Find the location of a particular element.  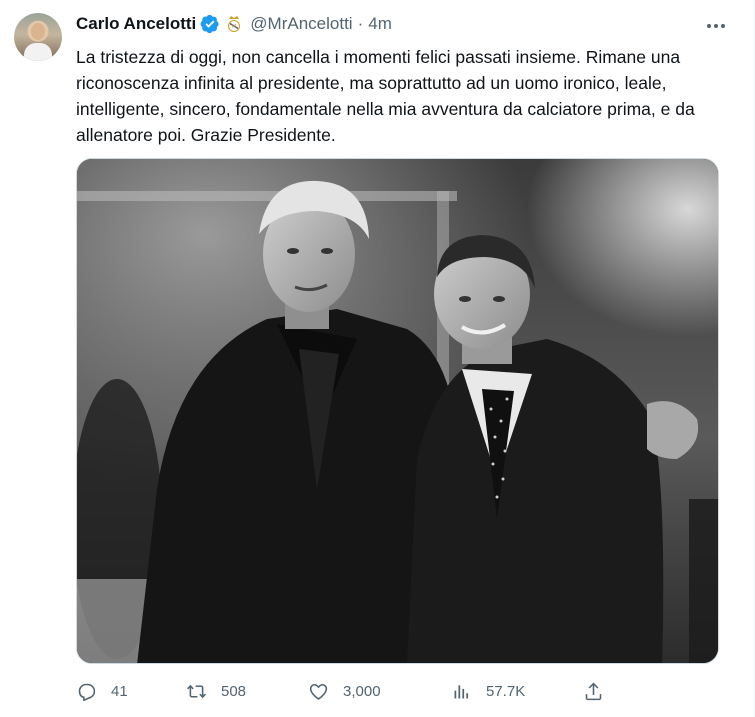

retweet-icon is located at coordinates (196, 691).